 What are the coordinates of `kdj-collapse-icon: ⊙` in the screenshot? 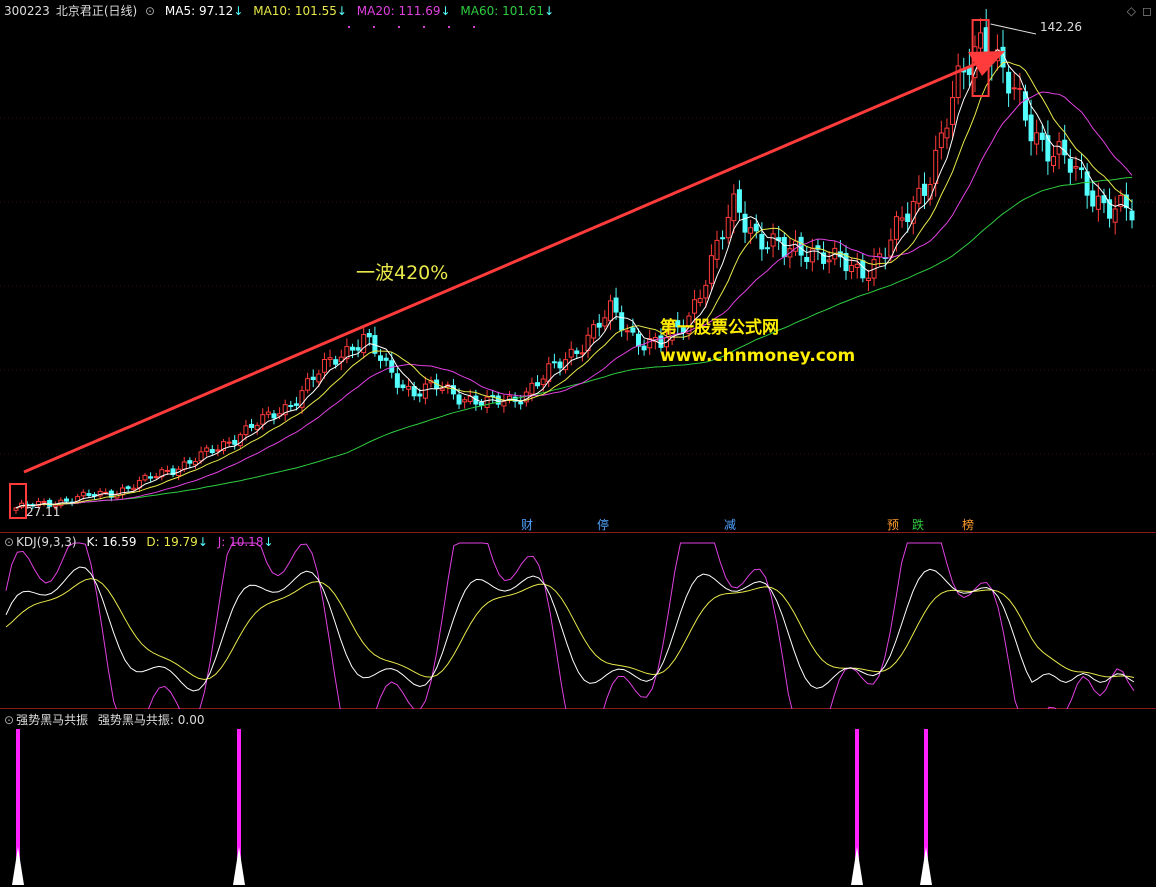 It's located at (9, 542).